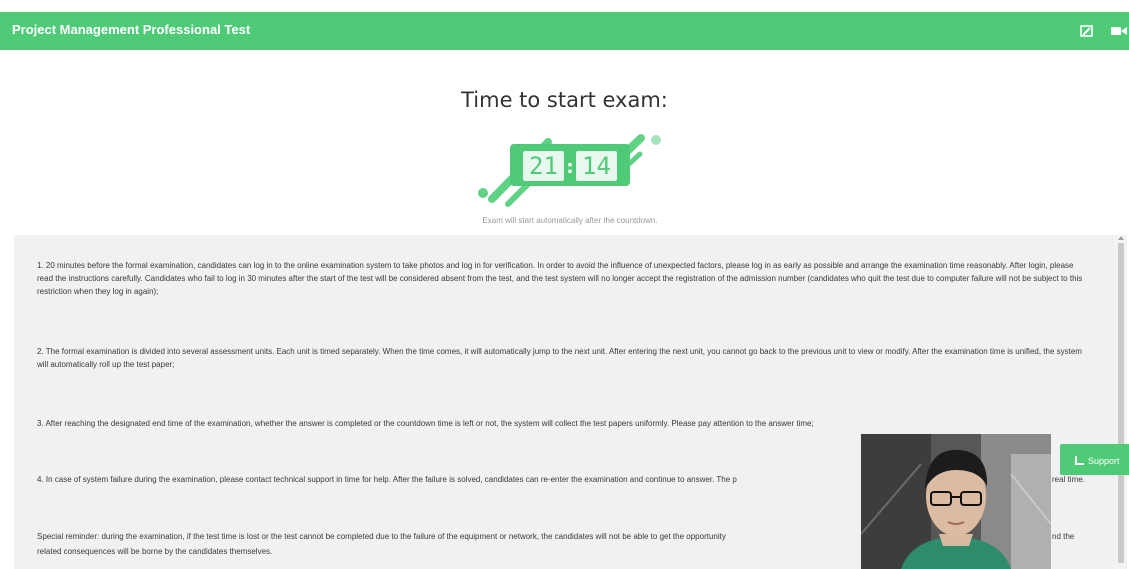 The width and height of the screenshot is (1129, 569). Describe the element at coordinates (1087, 31) in the screenshot. I see `edit-icon` at that location.